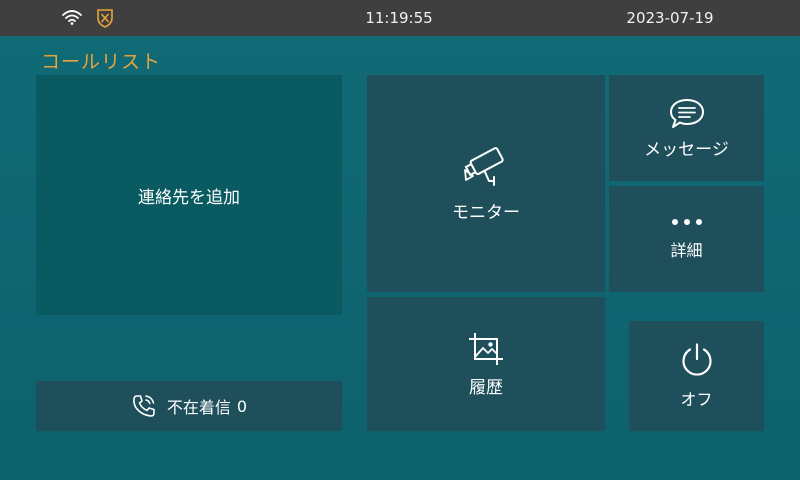  Describe the element at coordinates (198, 407) in the screenshot. I see `missed-calls-label: 不在着信` at that location.